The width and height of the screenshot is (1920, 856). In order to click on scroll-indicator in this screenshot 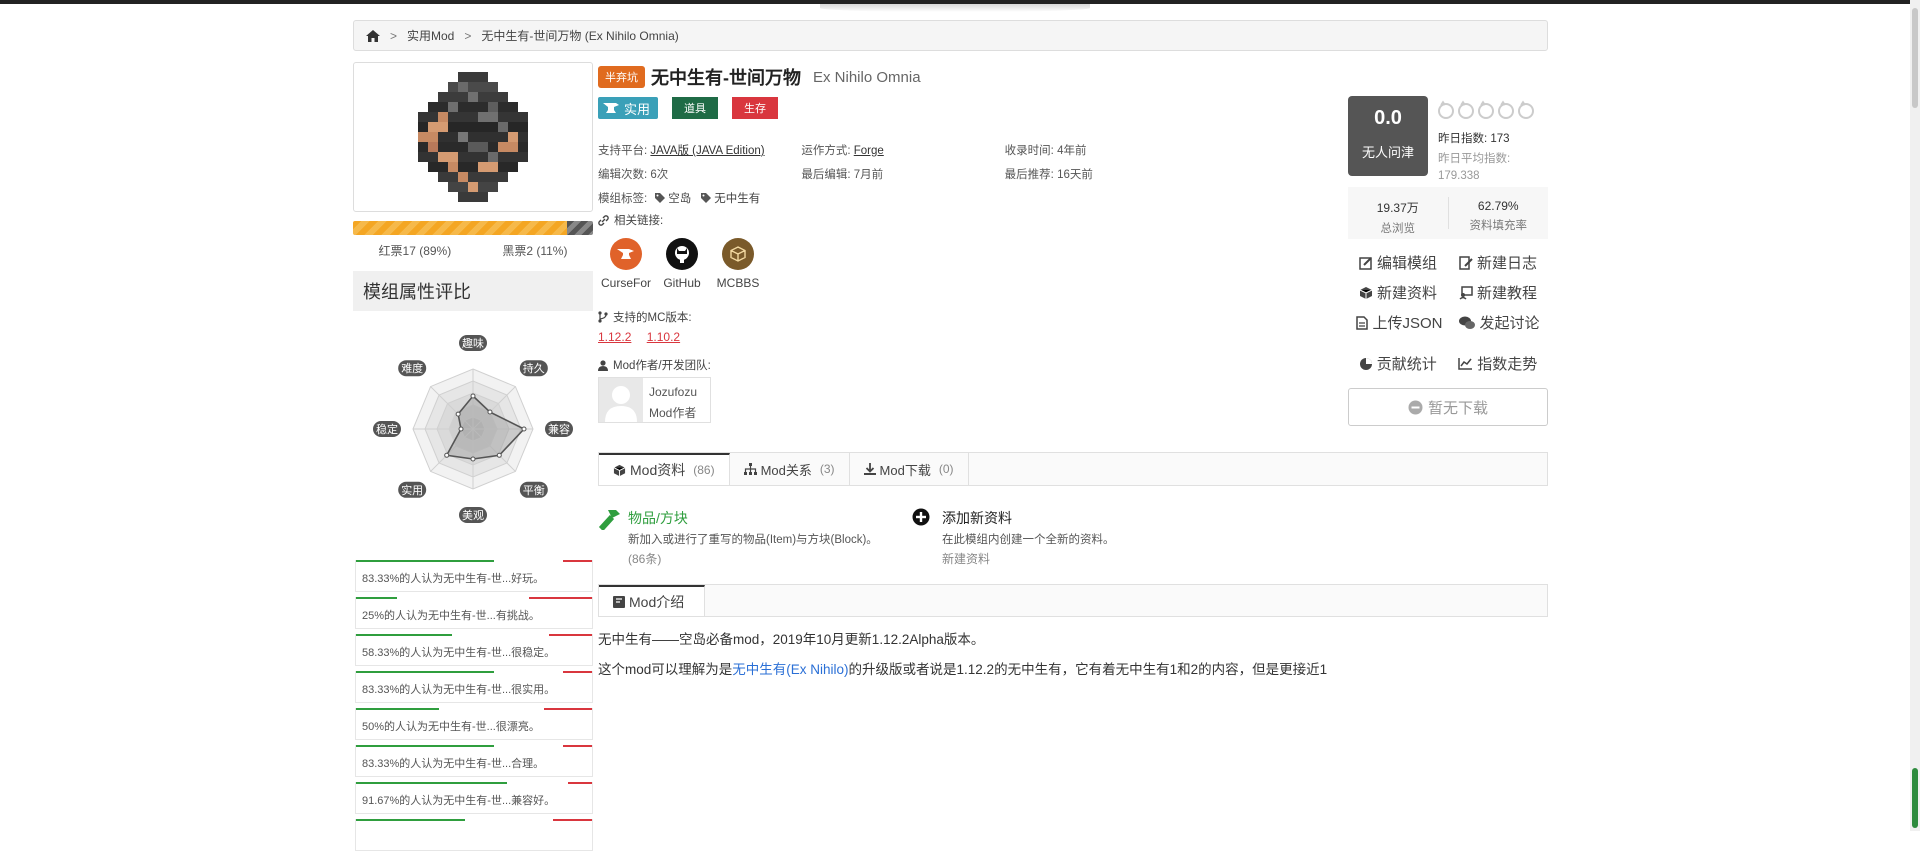, I will do `click(1915, 798)`.